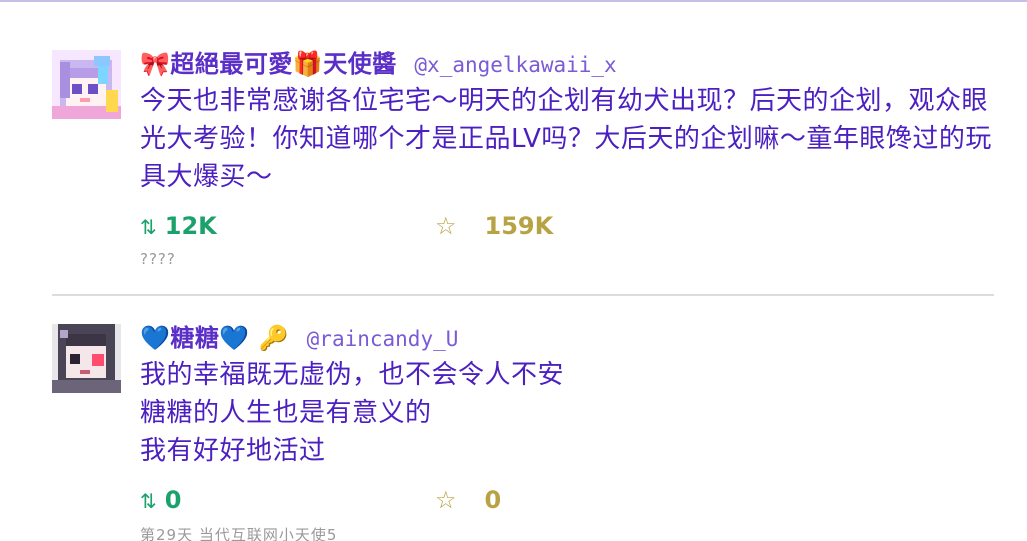  What do you see at coordinates (352, 375) in the screenshot?
I see `tweet-text-line: 我的幸福既无虚伪，也不会令人不安` at bounding box center [352, 375].